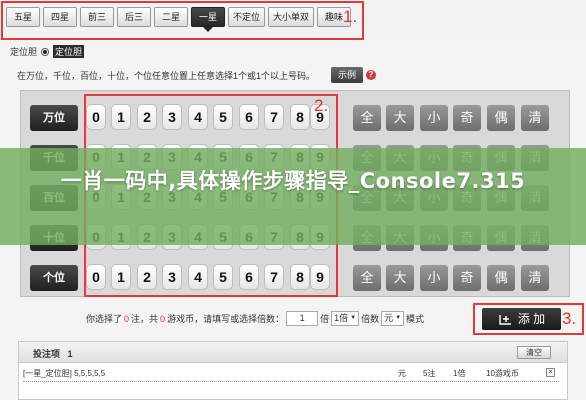 The width and height of the screenshot is (586, 400). I want to click on bet-unit: 元, so click(402, 373).